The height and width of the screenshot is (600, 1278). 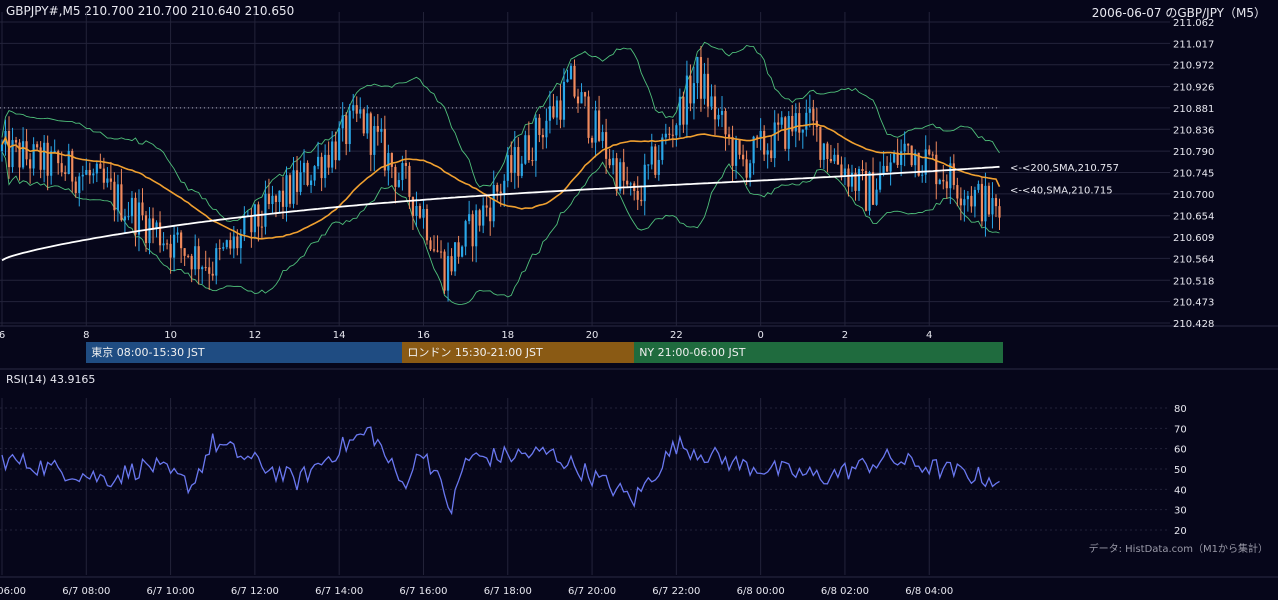 I want to click on hour-tick-label: 20, so click(x=592, y=335).